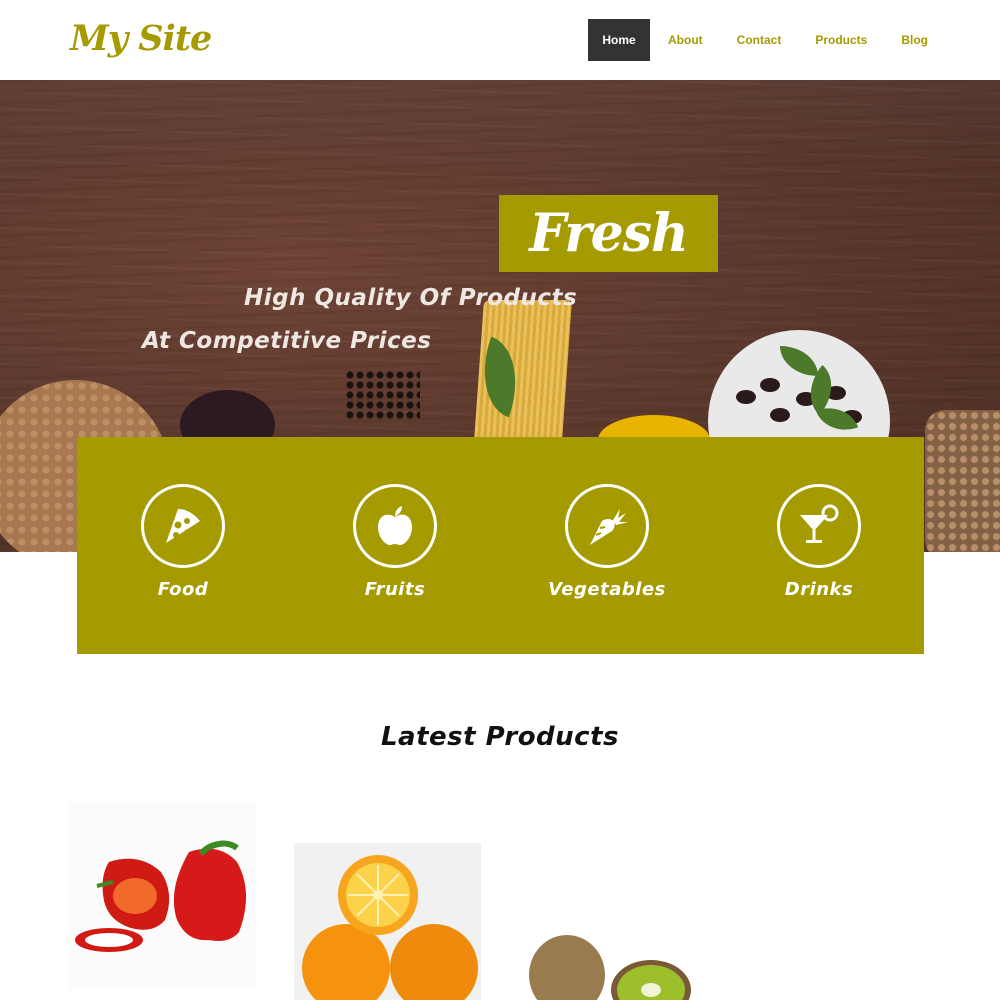 This screenshot has height=1000, width=1000. Describe the element at coordinates (499, 737) in the screenshot. I see `latest-products-title: Latest Products` at that location.